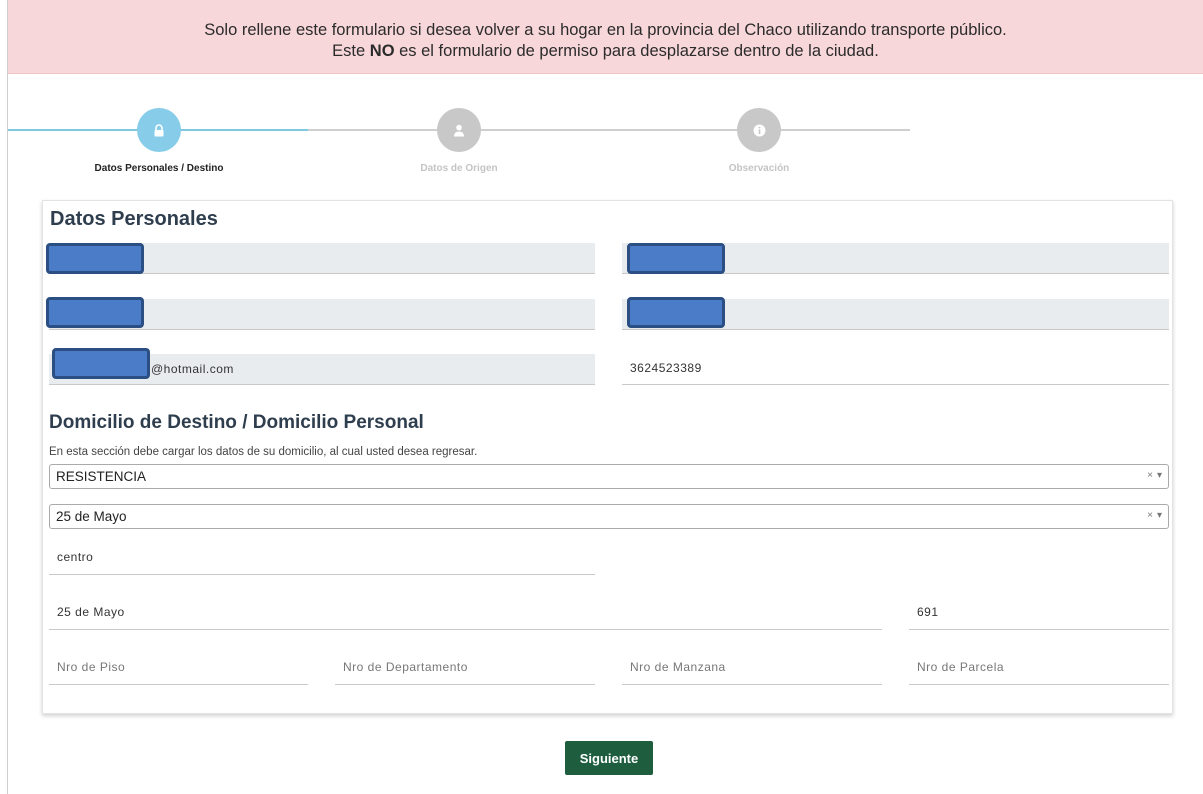  Describe the element at coordinates (609, 476) in the screenshot. I see `localidad-select: RESISTENCIA × ▾` at that location.